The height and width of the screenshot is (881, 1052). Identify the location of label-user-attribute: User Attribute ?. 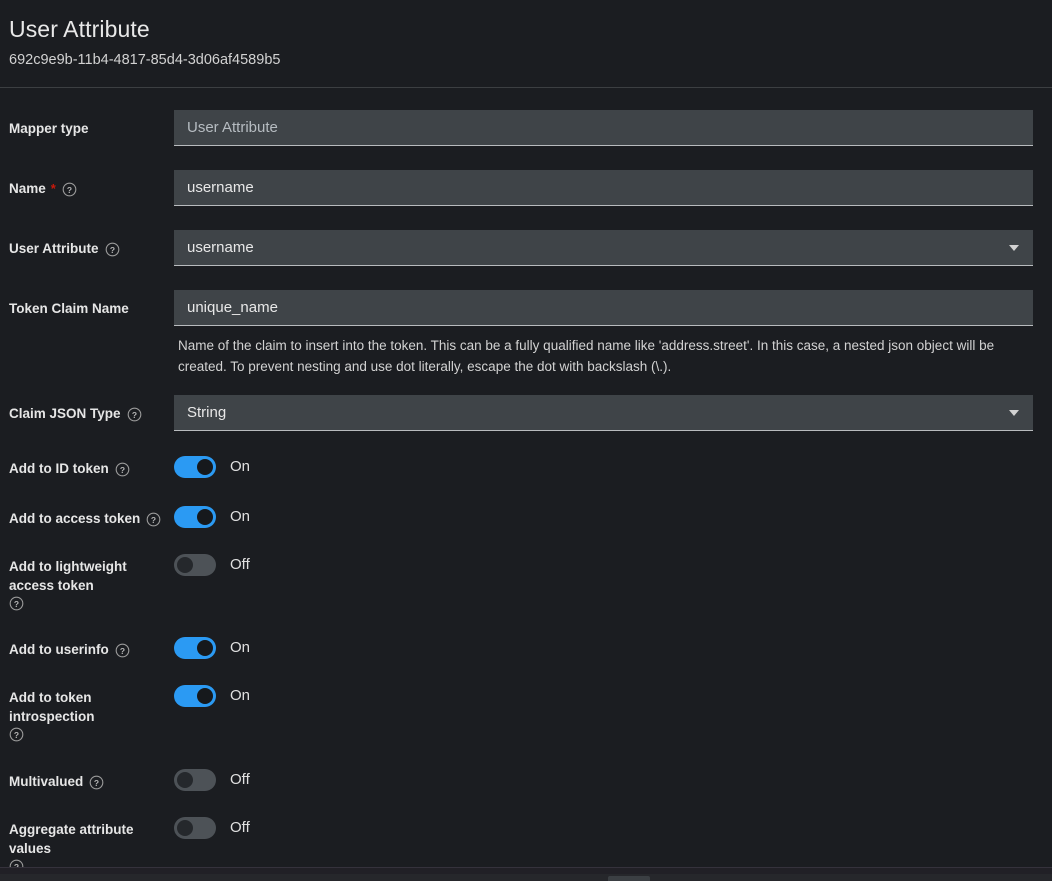
(91, 244).